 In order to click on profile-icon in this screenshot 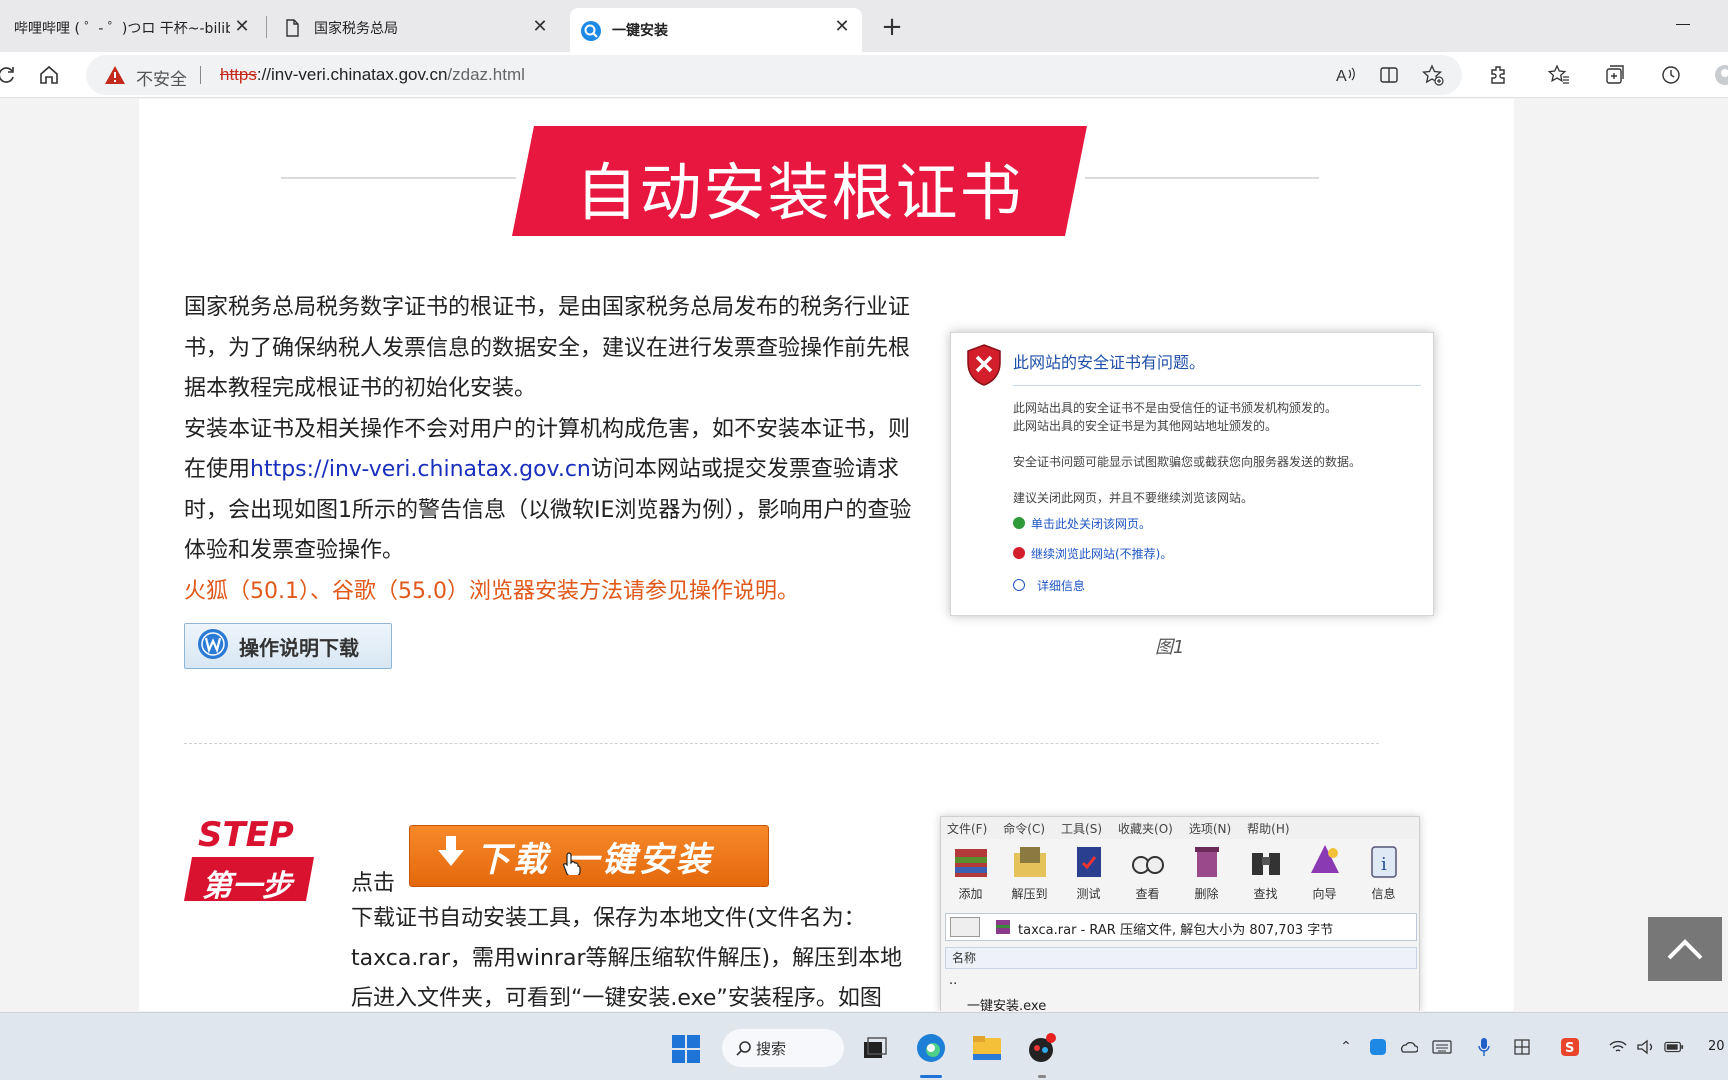, I will do `click(1720, 75)`.